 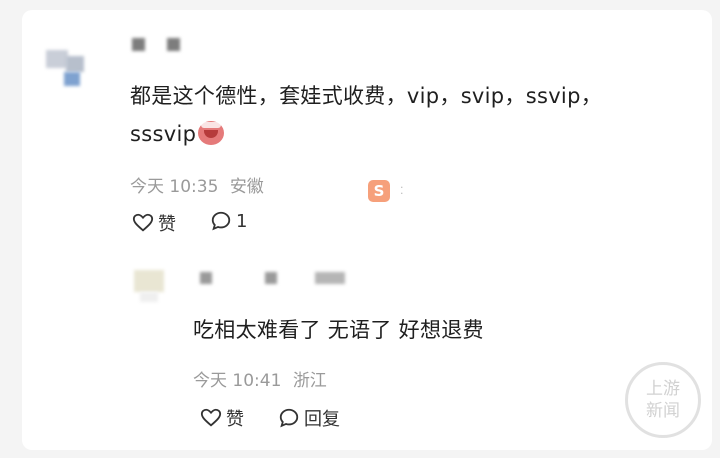 I want to click on reply-like-button: 赞, so click(x=222, y=418).